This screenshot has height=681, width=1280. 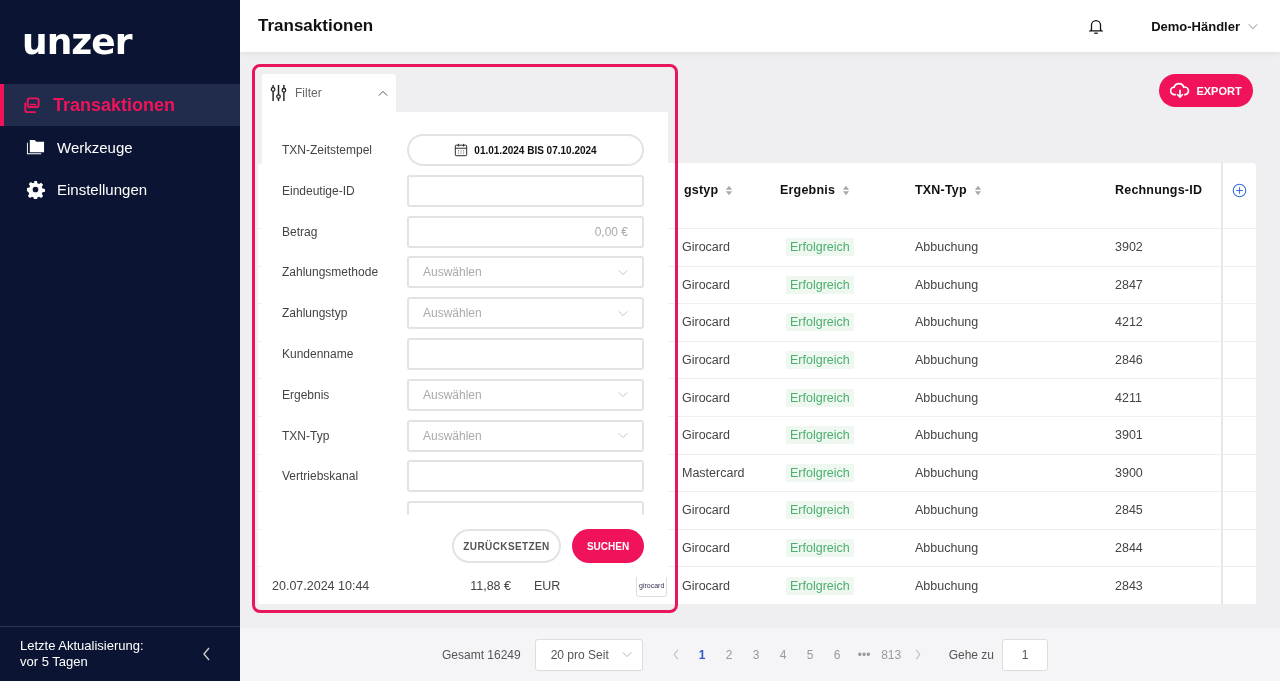 I want to click on field-label: Vertriebskanal, so click(x=321, y=476).